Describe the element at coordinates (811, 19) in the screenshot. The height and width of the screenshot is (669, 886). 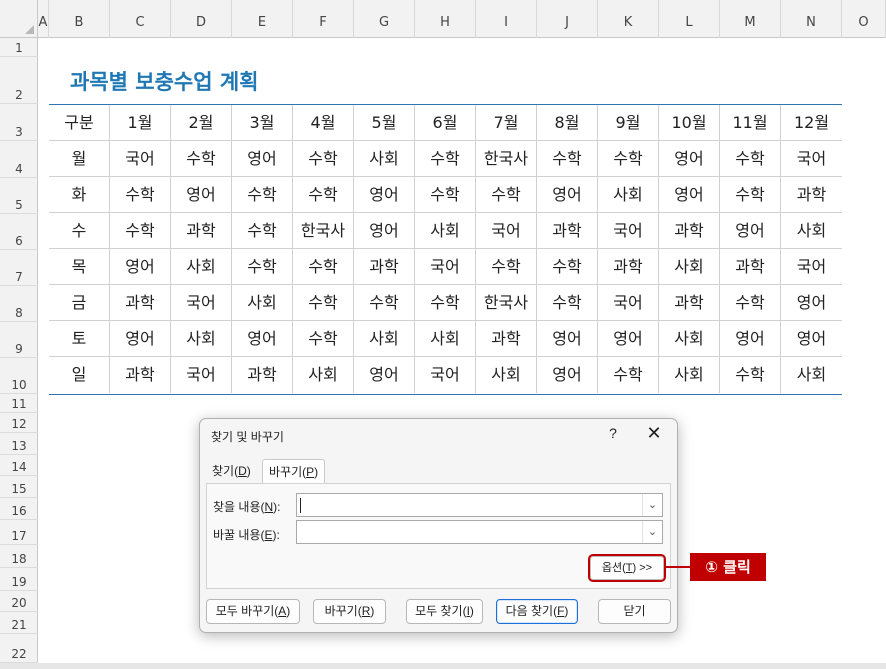
I see `column-header-n: N` at that location.